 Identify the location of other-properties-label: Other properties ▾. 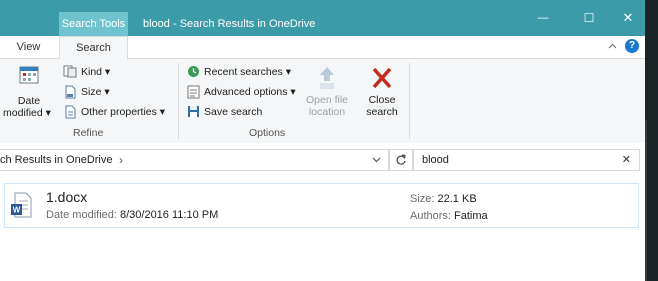
(123, 112).